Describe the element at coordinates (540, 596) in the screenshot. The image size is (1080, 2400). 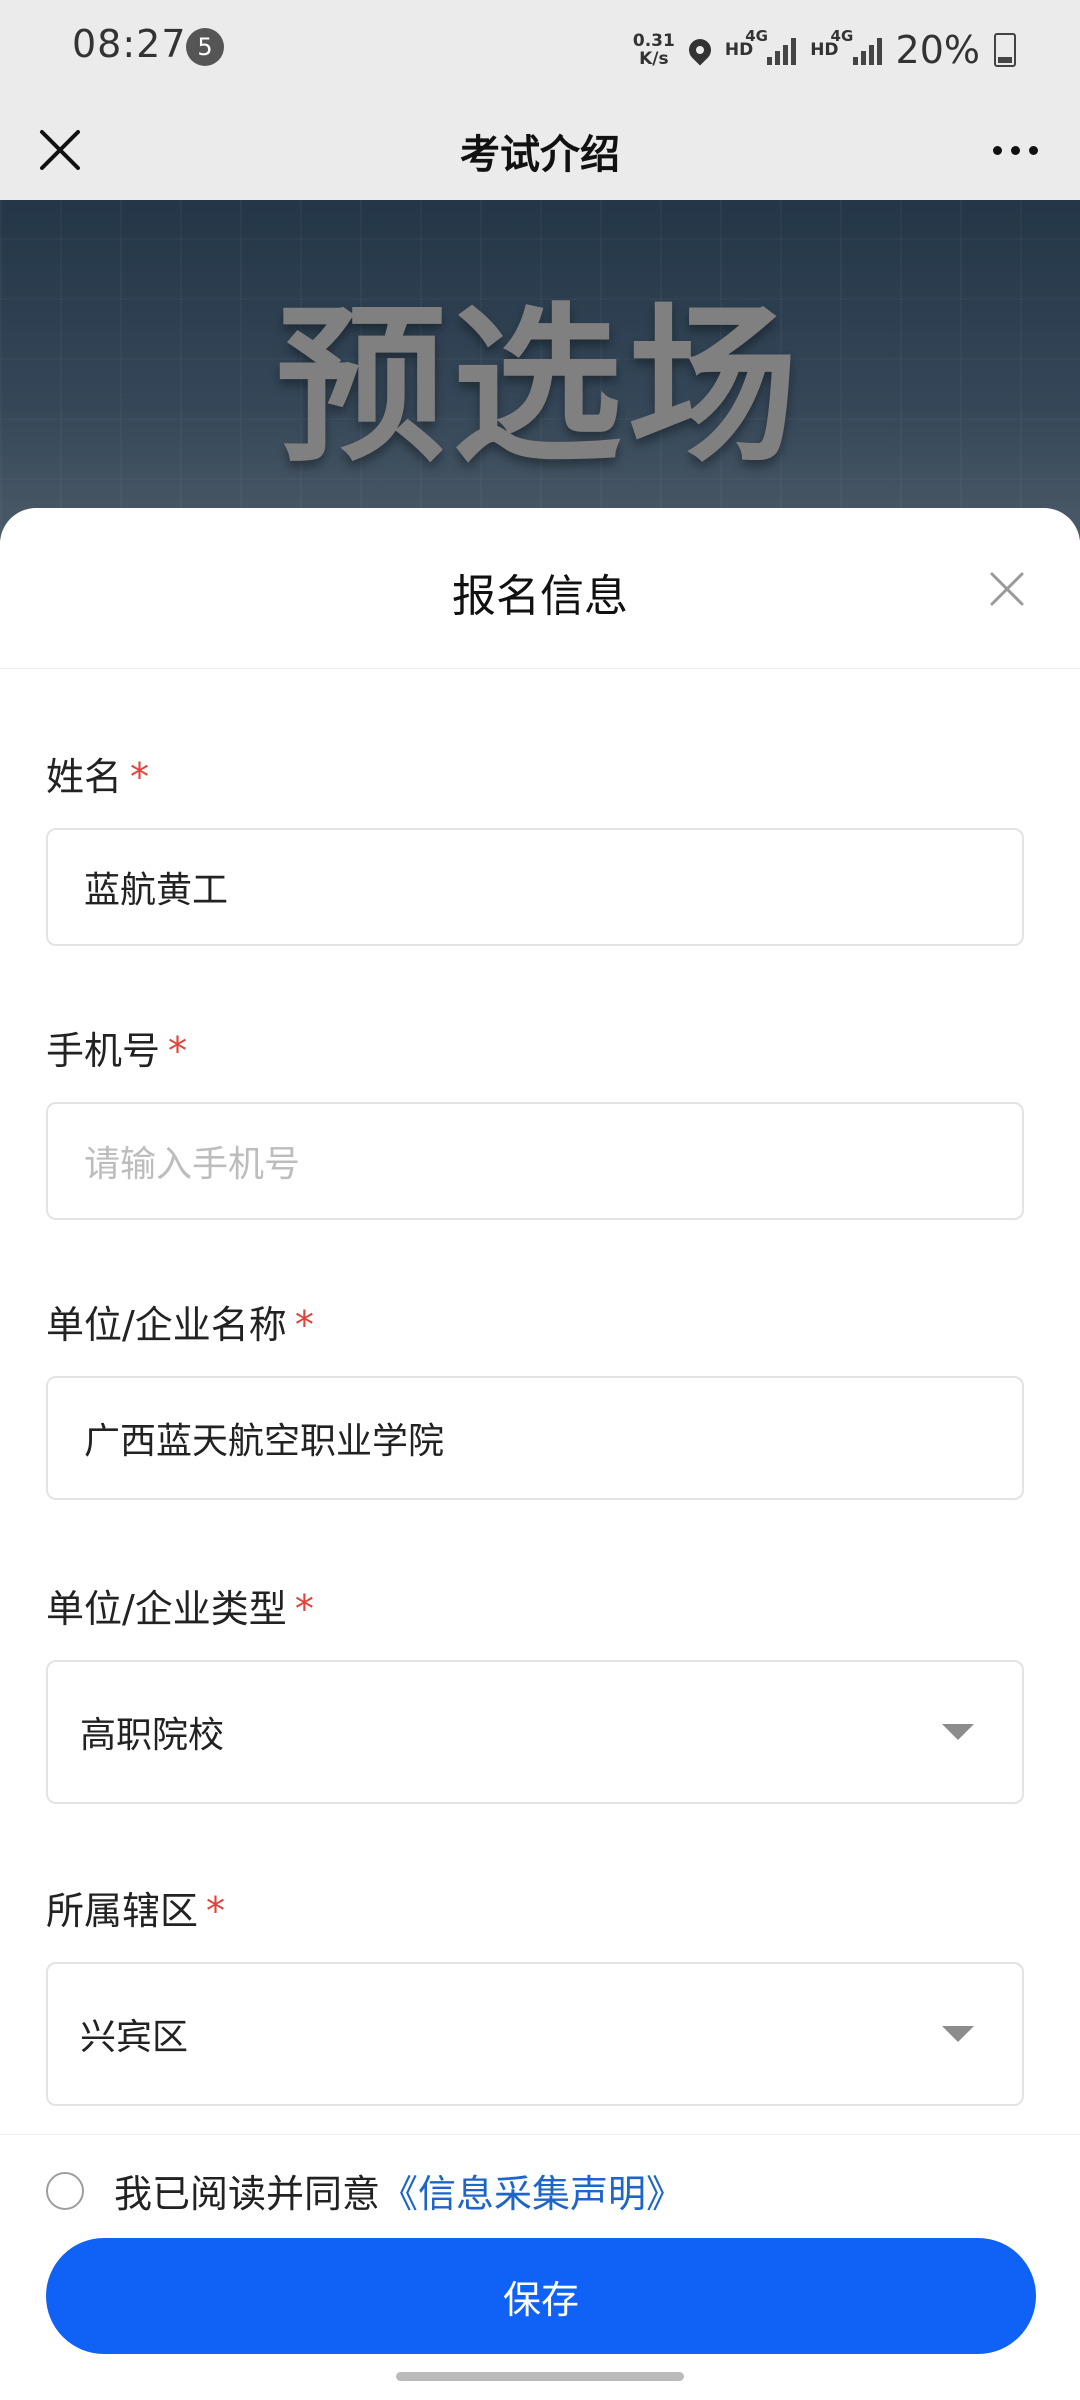
I see `sheet-title: 报名信息` at that location.